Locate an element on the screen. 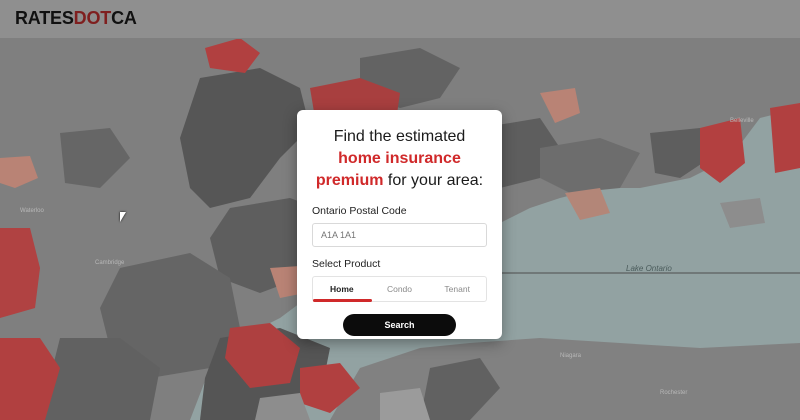 The width and height of the screenshot is (800, 420). ratesdotca-logo: RATESDOTCA is located at coordinates (76, 18).